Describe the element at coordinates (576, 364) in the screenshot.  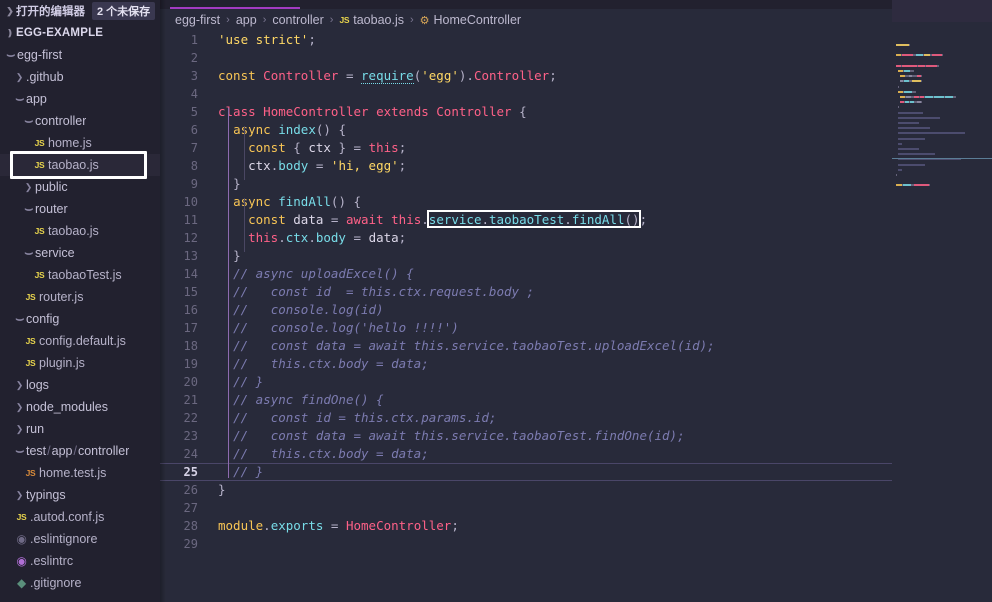
I see `code-line: 19 // this.ctx.body = data;` at that location.